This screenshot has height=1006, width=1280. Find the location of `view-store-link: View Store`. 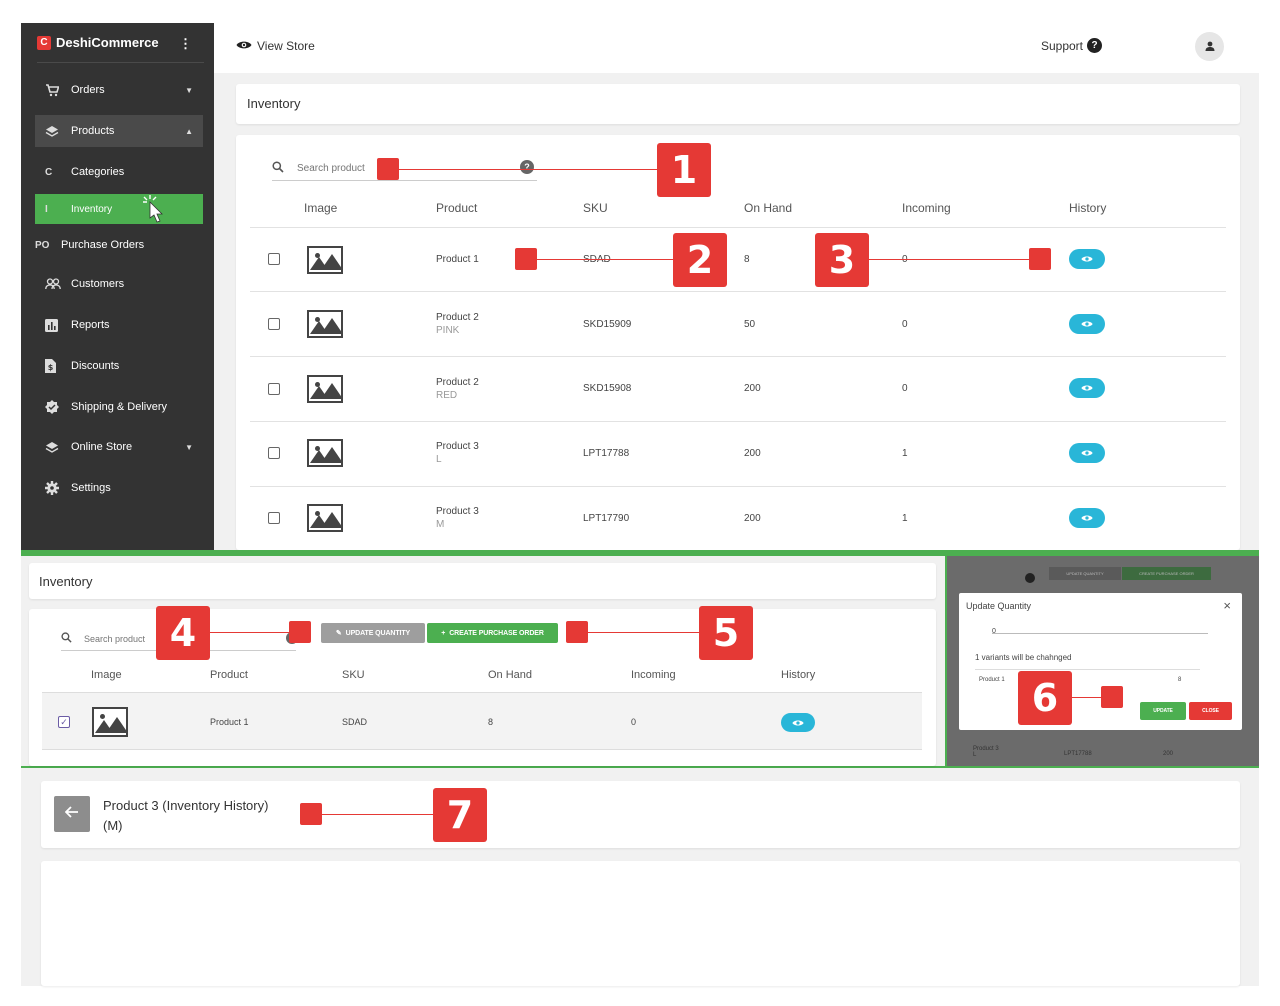

view-store-link: View Store is located at coordinates (275, 46).